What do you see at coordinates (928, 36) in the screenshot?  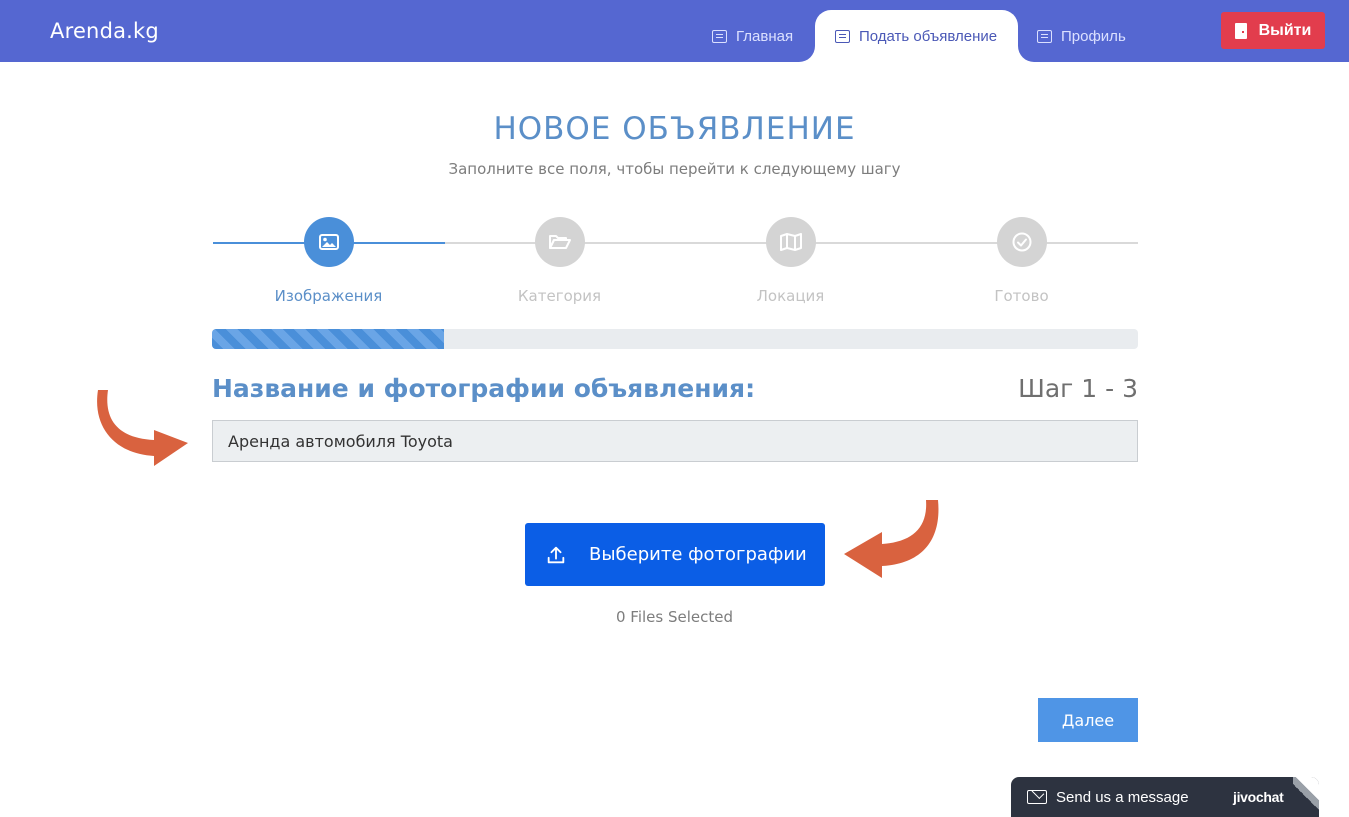 I see `nav-post-ad-label: Подать объявление` at bounding box center [928, 36].